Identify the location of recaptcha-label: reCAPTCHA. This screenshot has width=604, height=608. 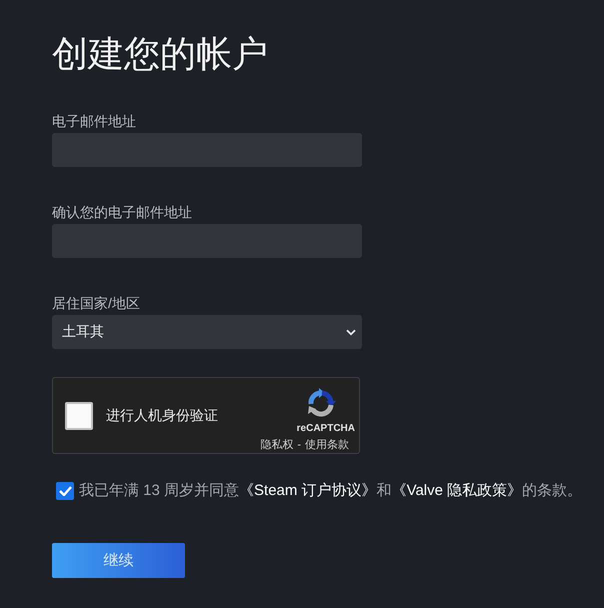
(325, 429).